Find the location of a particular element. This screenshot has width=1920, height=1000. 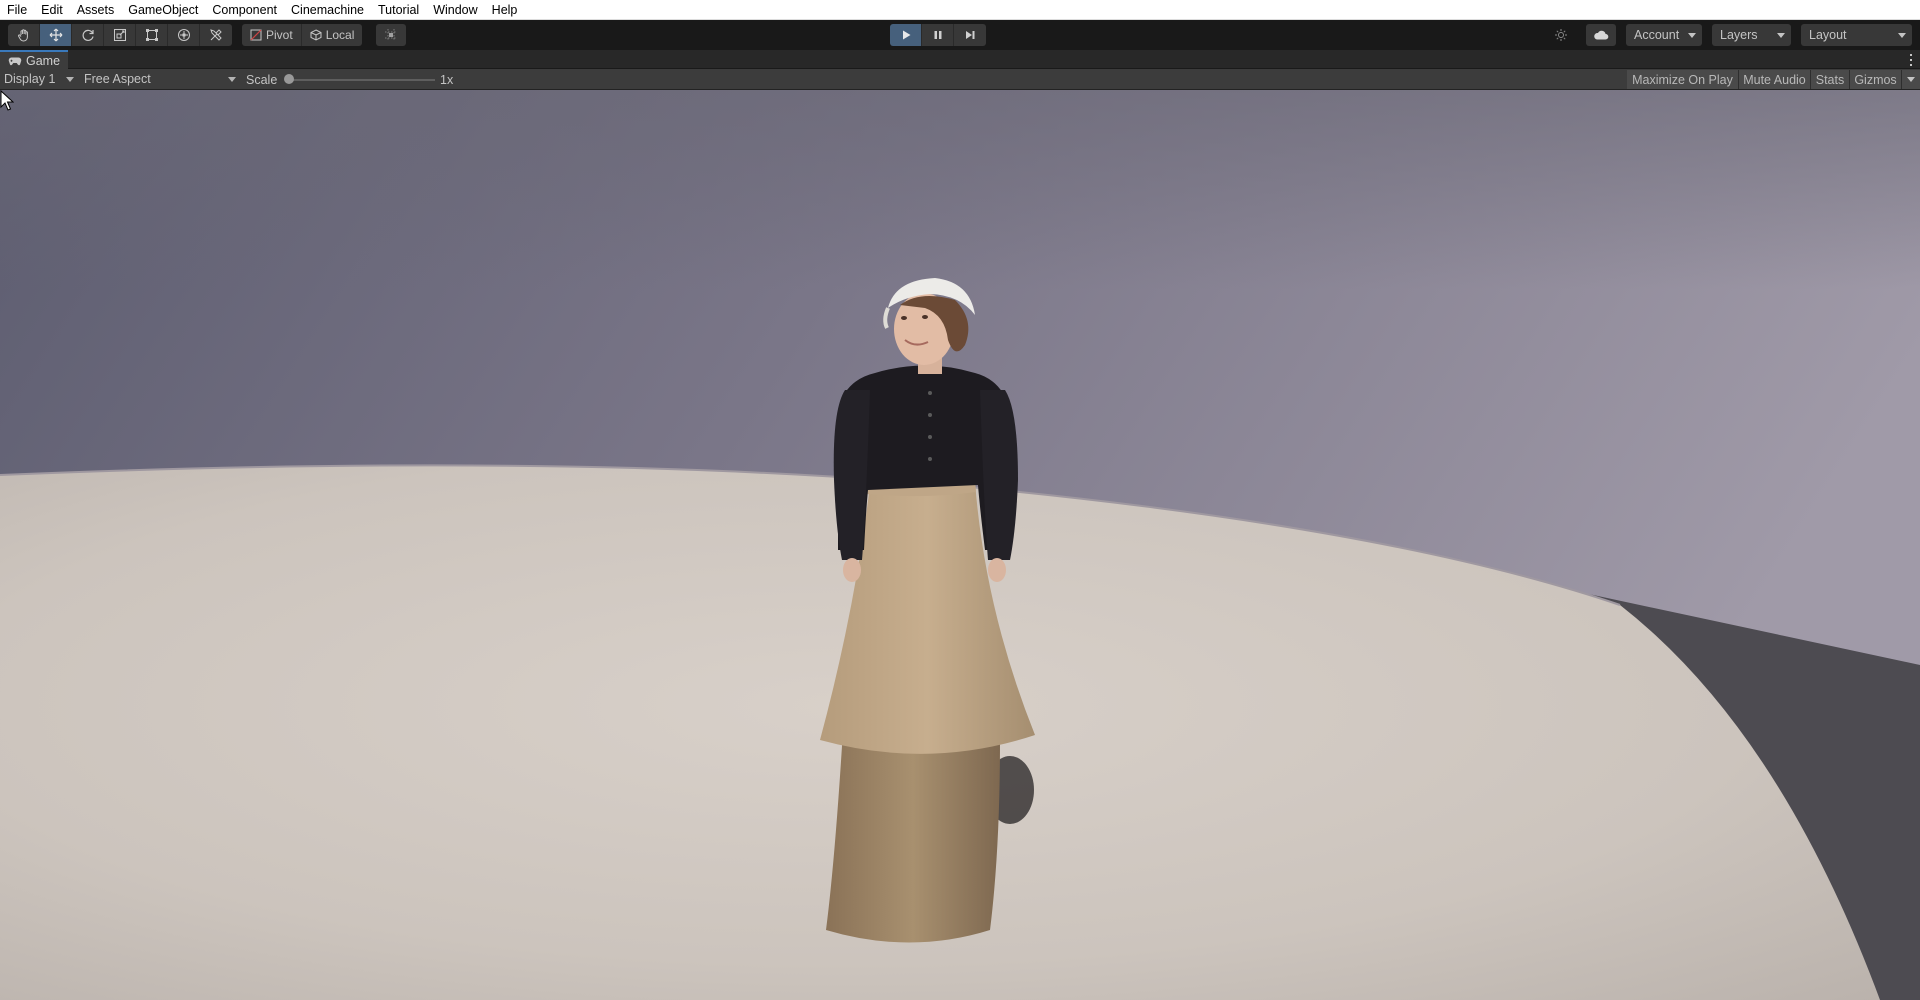

pivot-icon is located at coordinates (256, 35).